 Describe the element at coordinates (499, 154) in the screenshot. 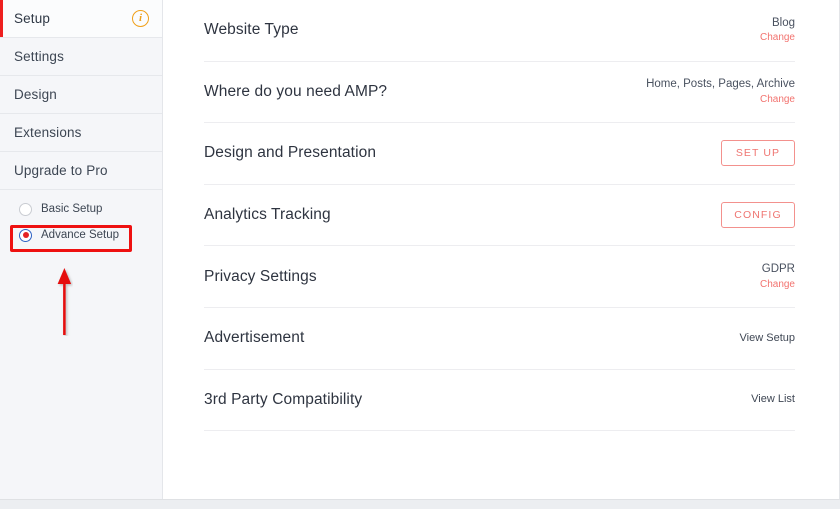

I see `setting-row-design-presentation: Design and Presentation SET UP` at that location.